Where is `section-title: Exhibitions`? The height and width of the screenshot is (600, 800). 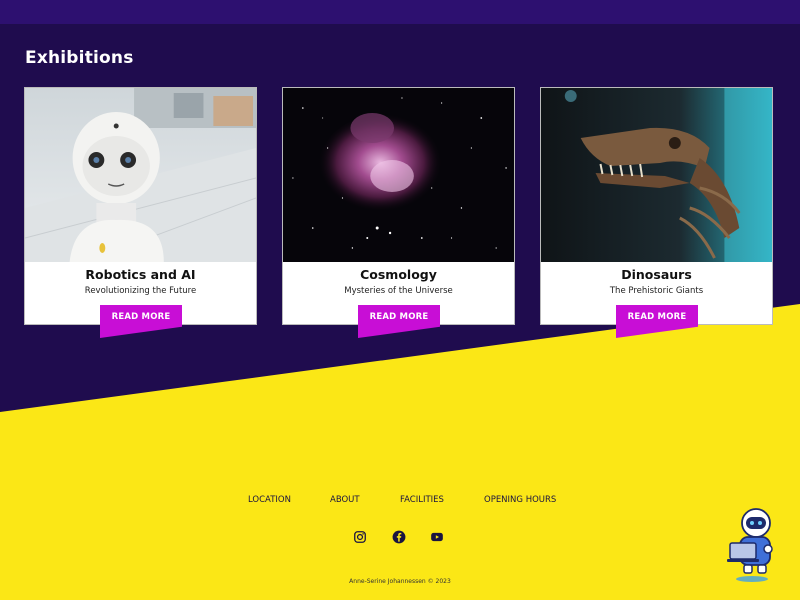 section-title: Exhibitions is located at coordinates (79, 58).